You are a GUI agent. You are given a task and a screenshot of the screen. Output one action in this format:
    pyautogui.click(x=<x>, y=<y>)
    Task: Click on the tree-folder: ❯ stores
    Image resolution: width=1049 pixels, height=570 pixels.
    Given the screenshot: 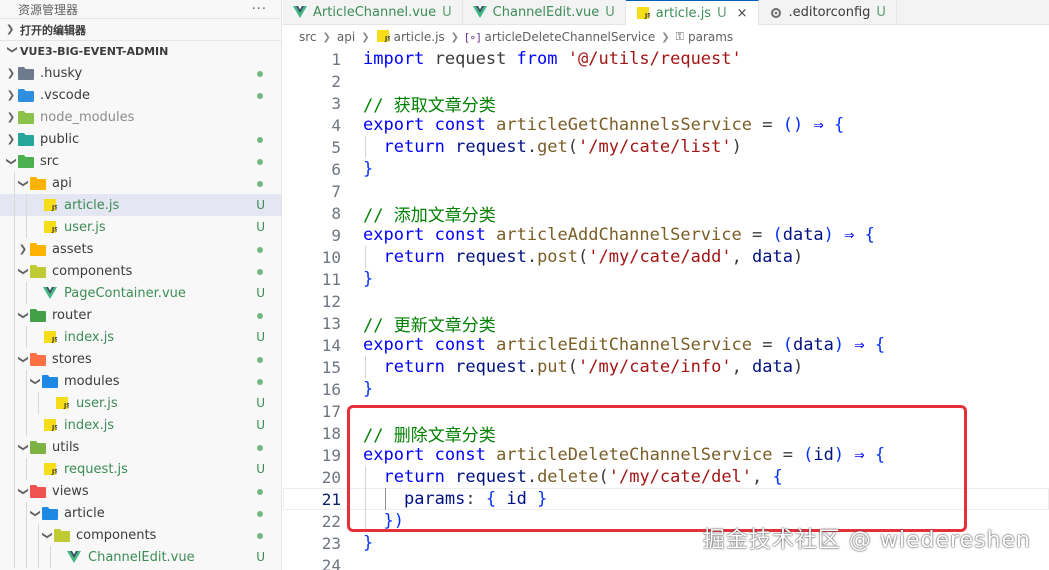 What is the action you would take?
    pyautogui.click(x=140, y=359)
    